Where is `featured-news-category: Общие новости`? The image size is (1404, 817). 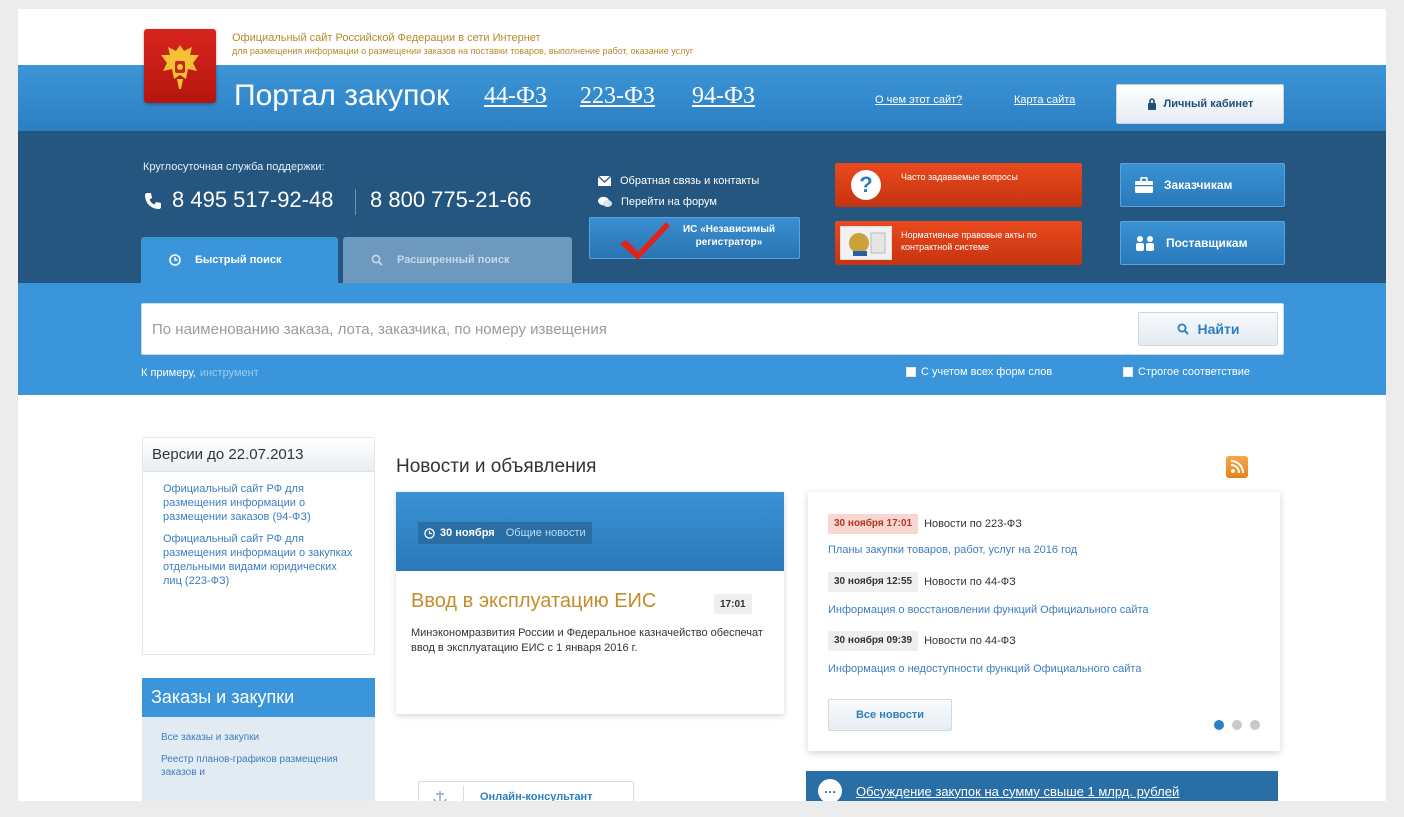
featured-news-category: Общие новости is located at coordinates (545, 533).